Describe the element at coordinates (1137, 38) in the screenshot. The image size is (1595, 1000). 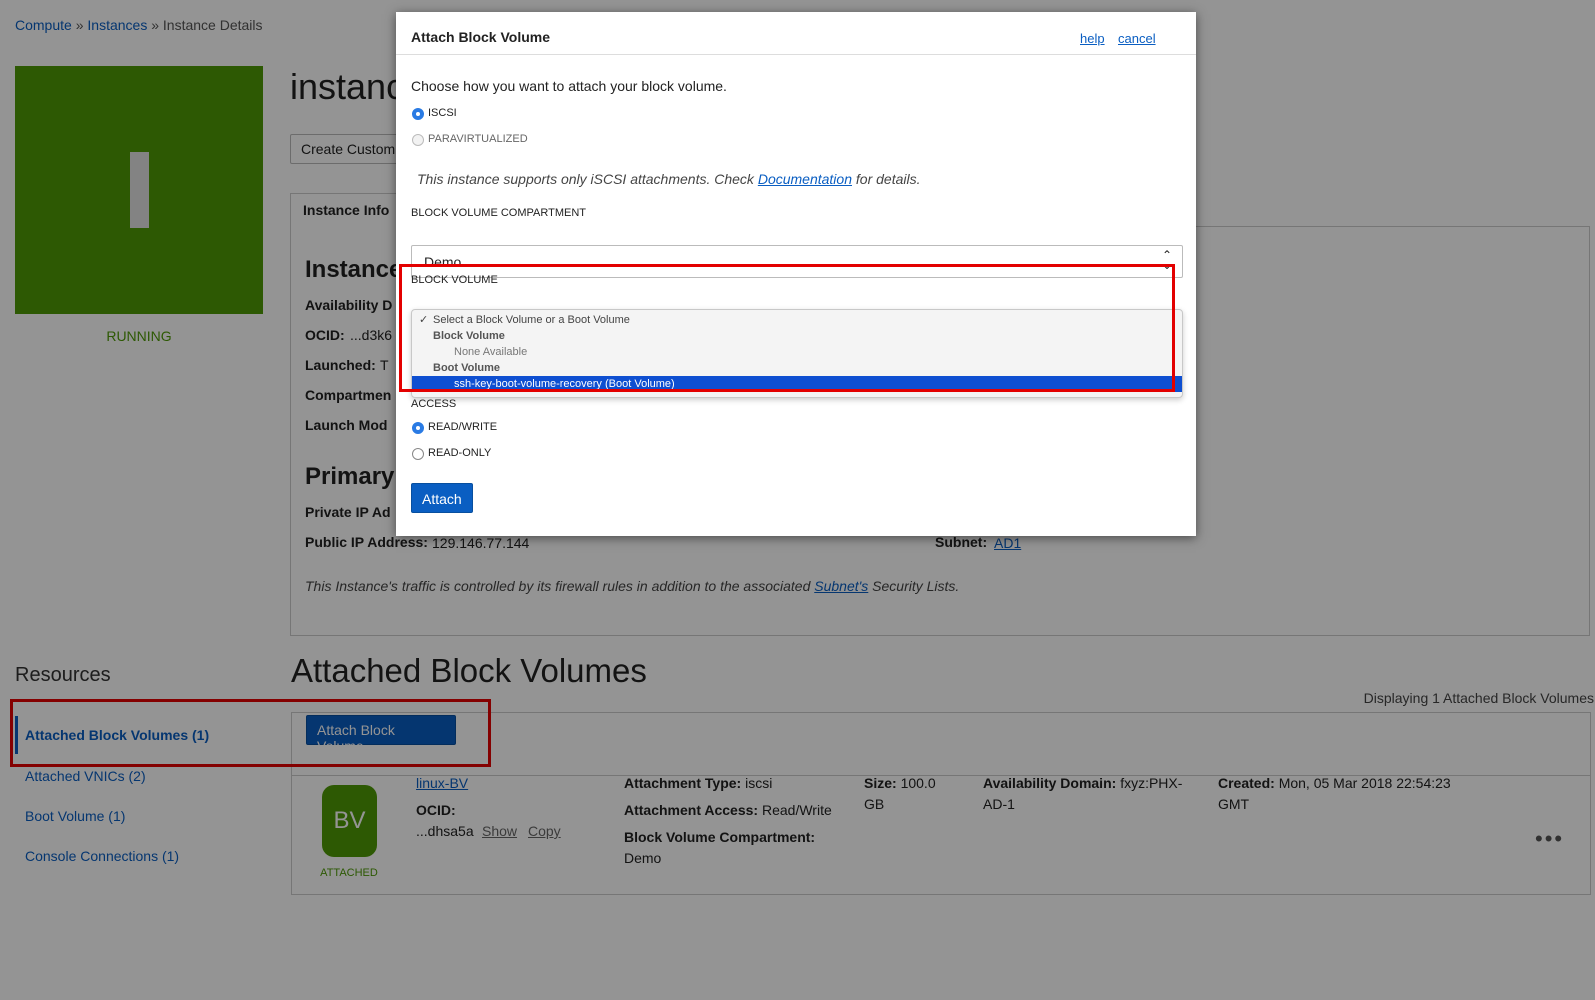
I see `cancel-link: cancel` at that location.